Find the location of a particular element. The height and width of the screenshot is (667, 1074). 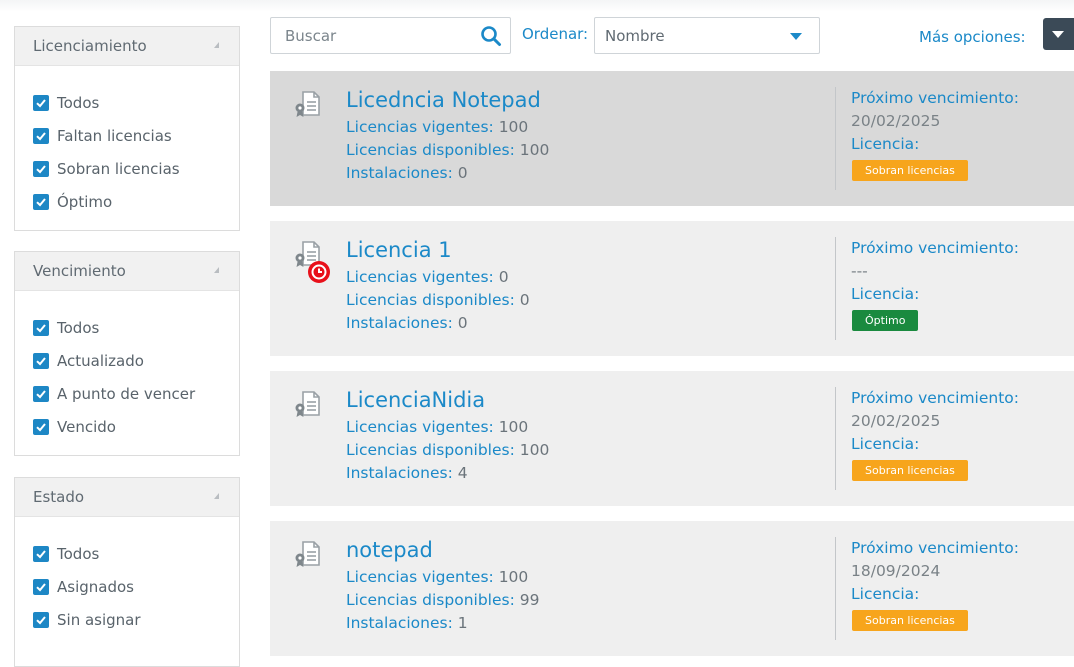

more-options-label: Más opciones: is located at coordinates (972, 37).